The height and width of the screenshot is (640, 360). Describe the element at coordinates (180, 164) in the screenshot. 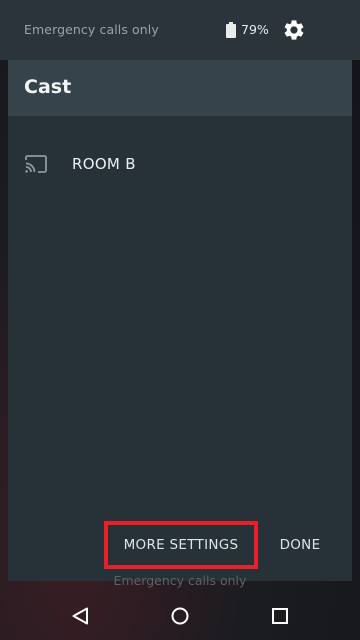

I see `cast-device-room-b: ROOM B` at that location.